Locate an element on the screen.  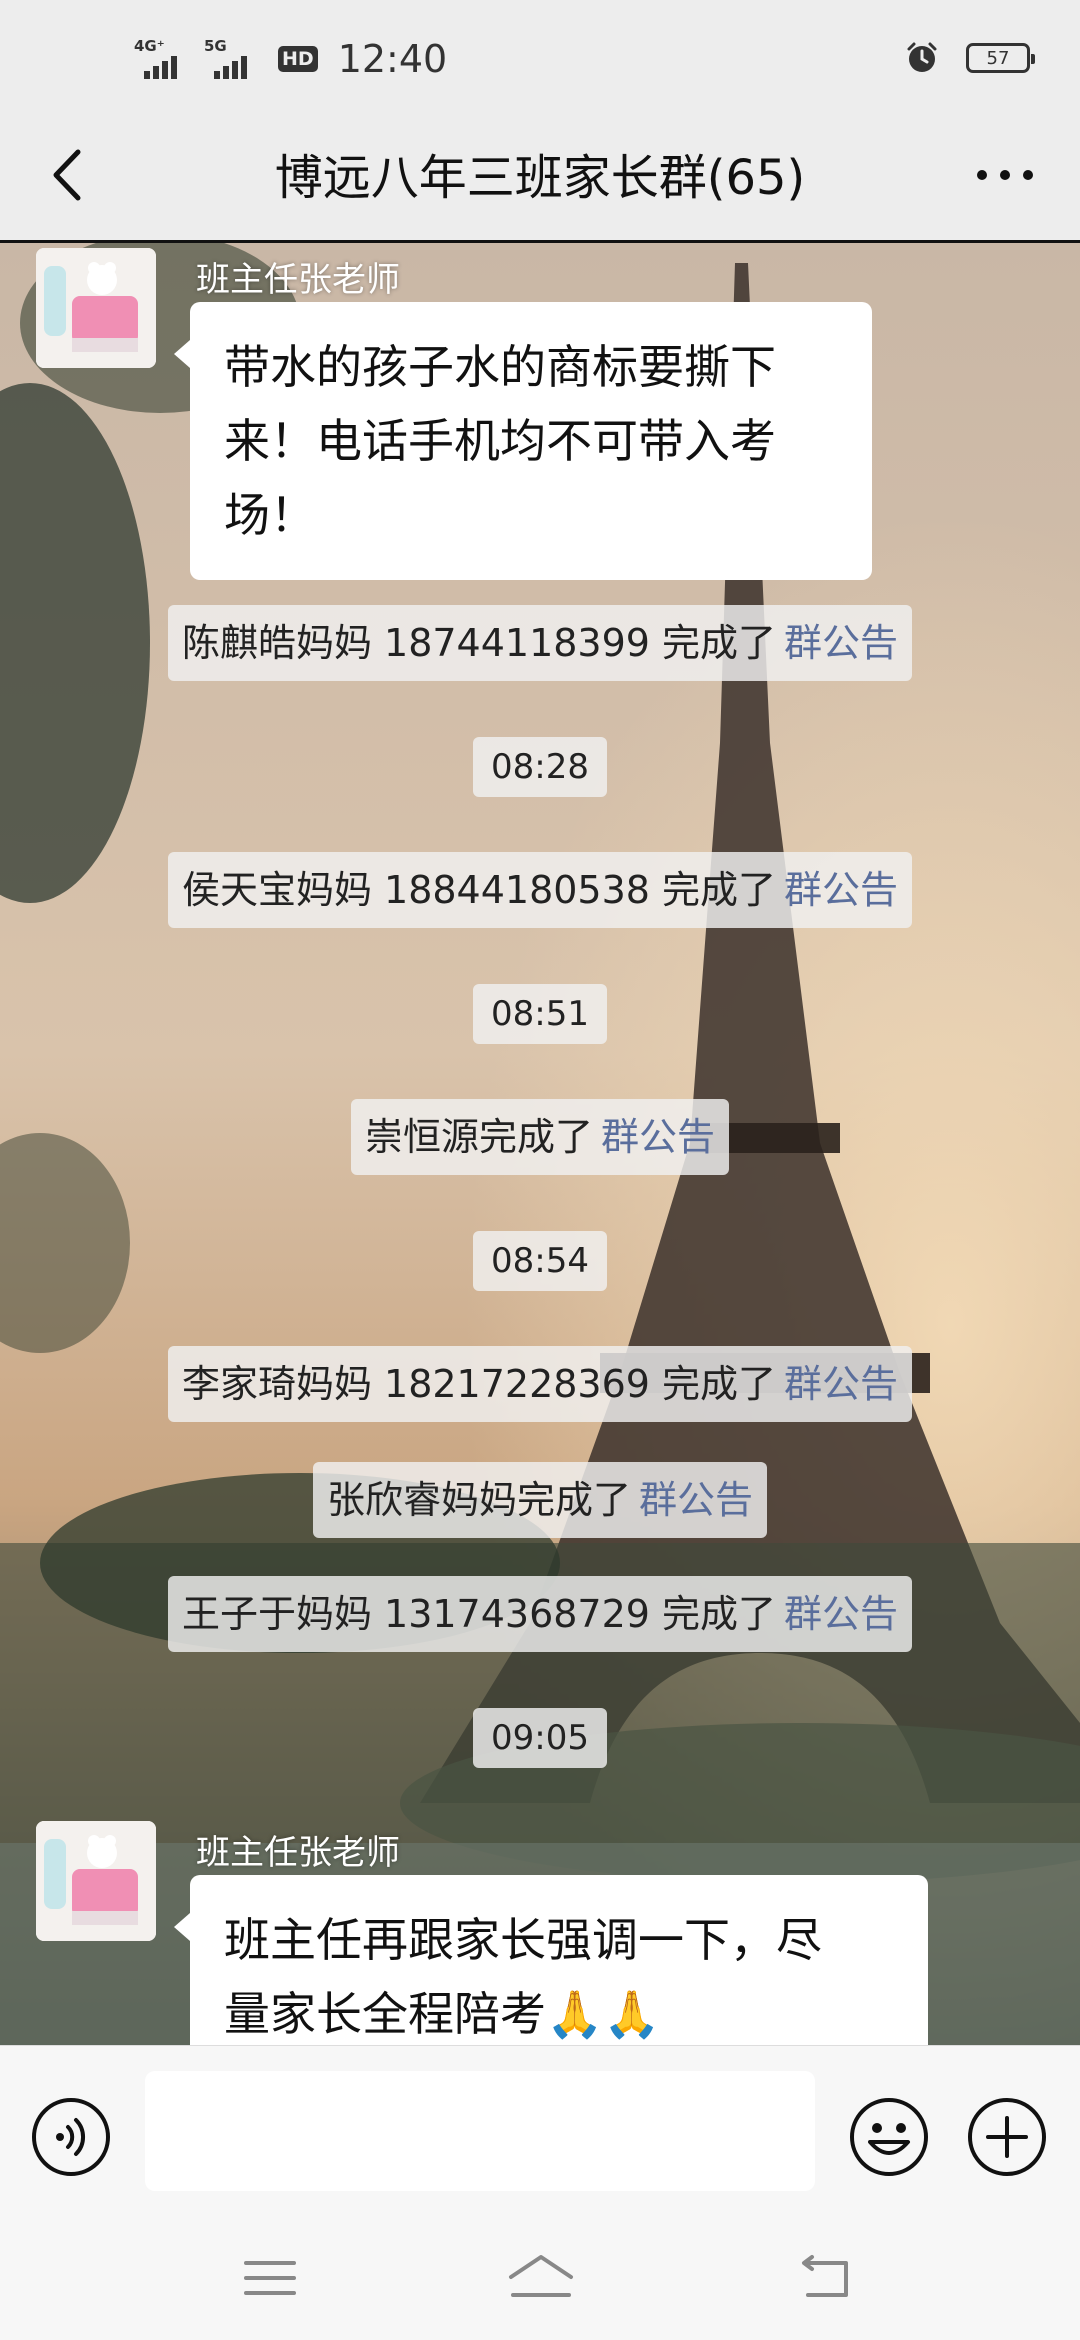
chat-title: 博远八年三班家长群(65) is located at coordinates (540, 178).